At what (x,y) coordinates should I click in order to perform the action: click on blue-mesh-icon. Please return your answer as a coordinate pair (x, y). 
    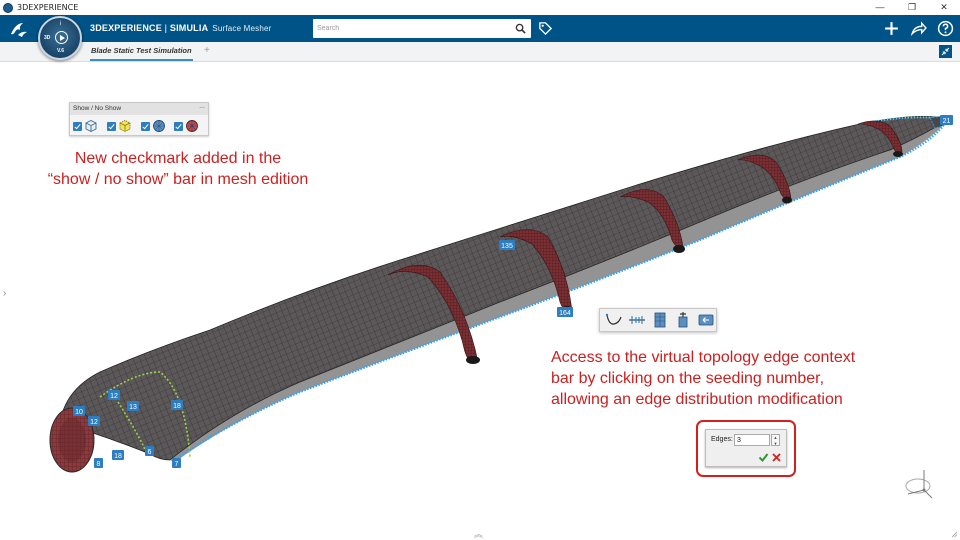
    Looking at the image, I should click on (158, 126).